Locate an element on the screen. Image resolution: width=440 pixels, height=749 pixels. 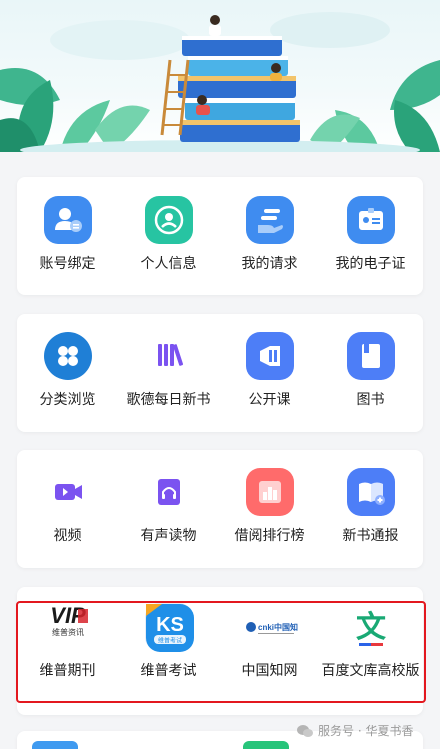
new-book-notice-label: 新书通报 is located at coordinates (370, 536).